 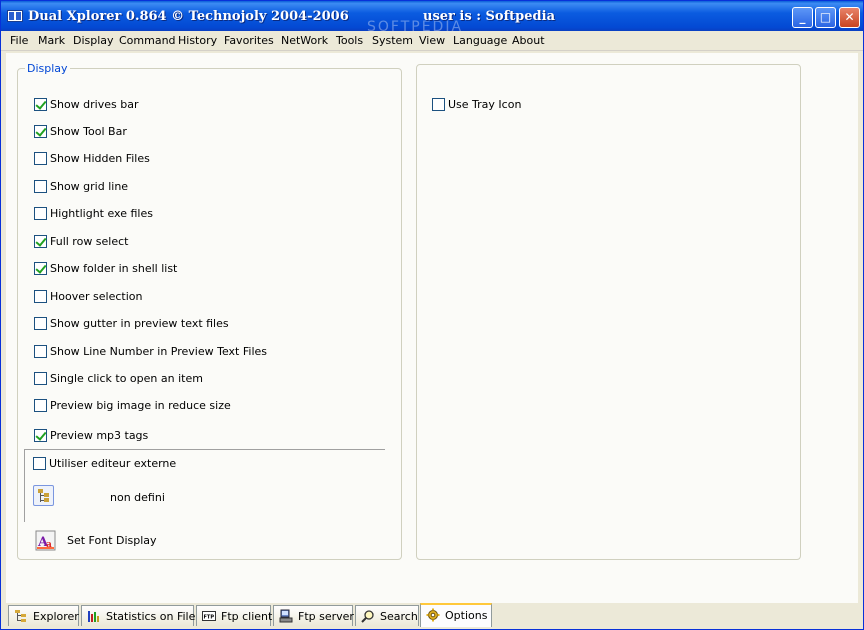 What do you see at coordinates (93, 616) in the screenshot?
I see `bar-chart-icon` at bounding box center [93, 616].